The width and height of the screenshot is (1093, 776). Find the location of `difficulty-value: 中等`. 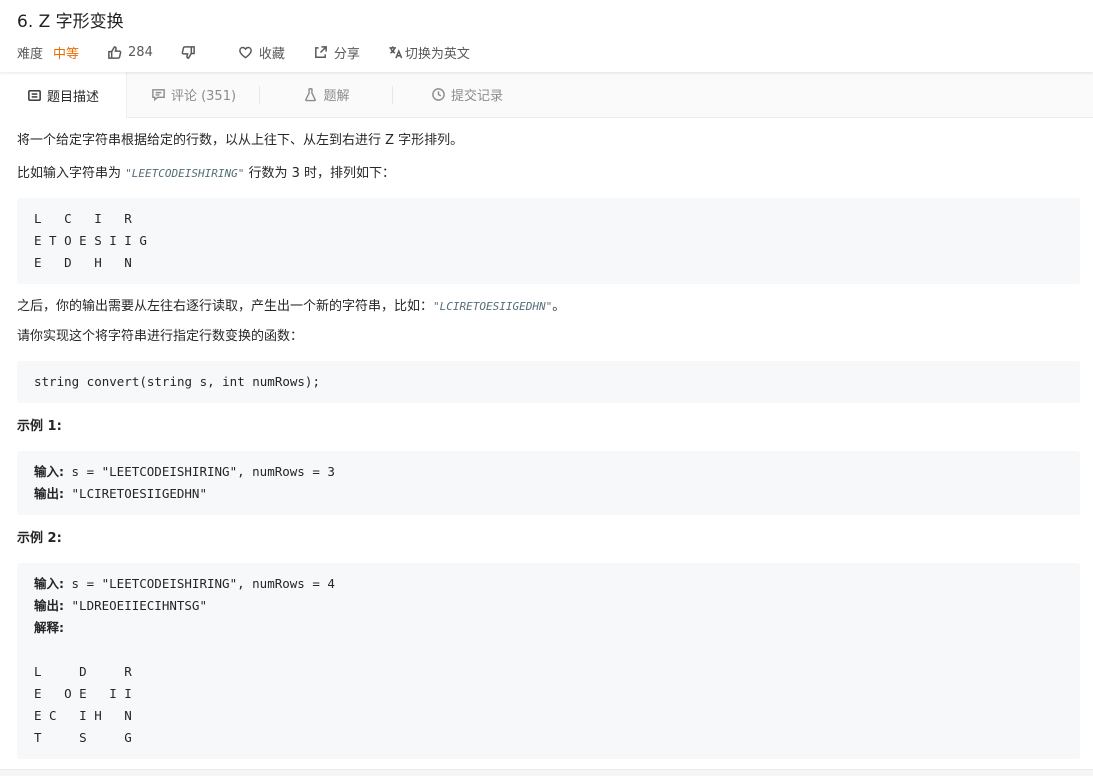

difficulty-value: 中等 is located at coordinates (66, 54).